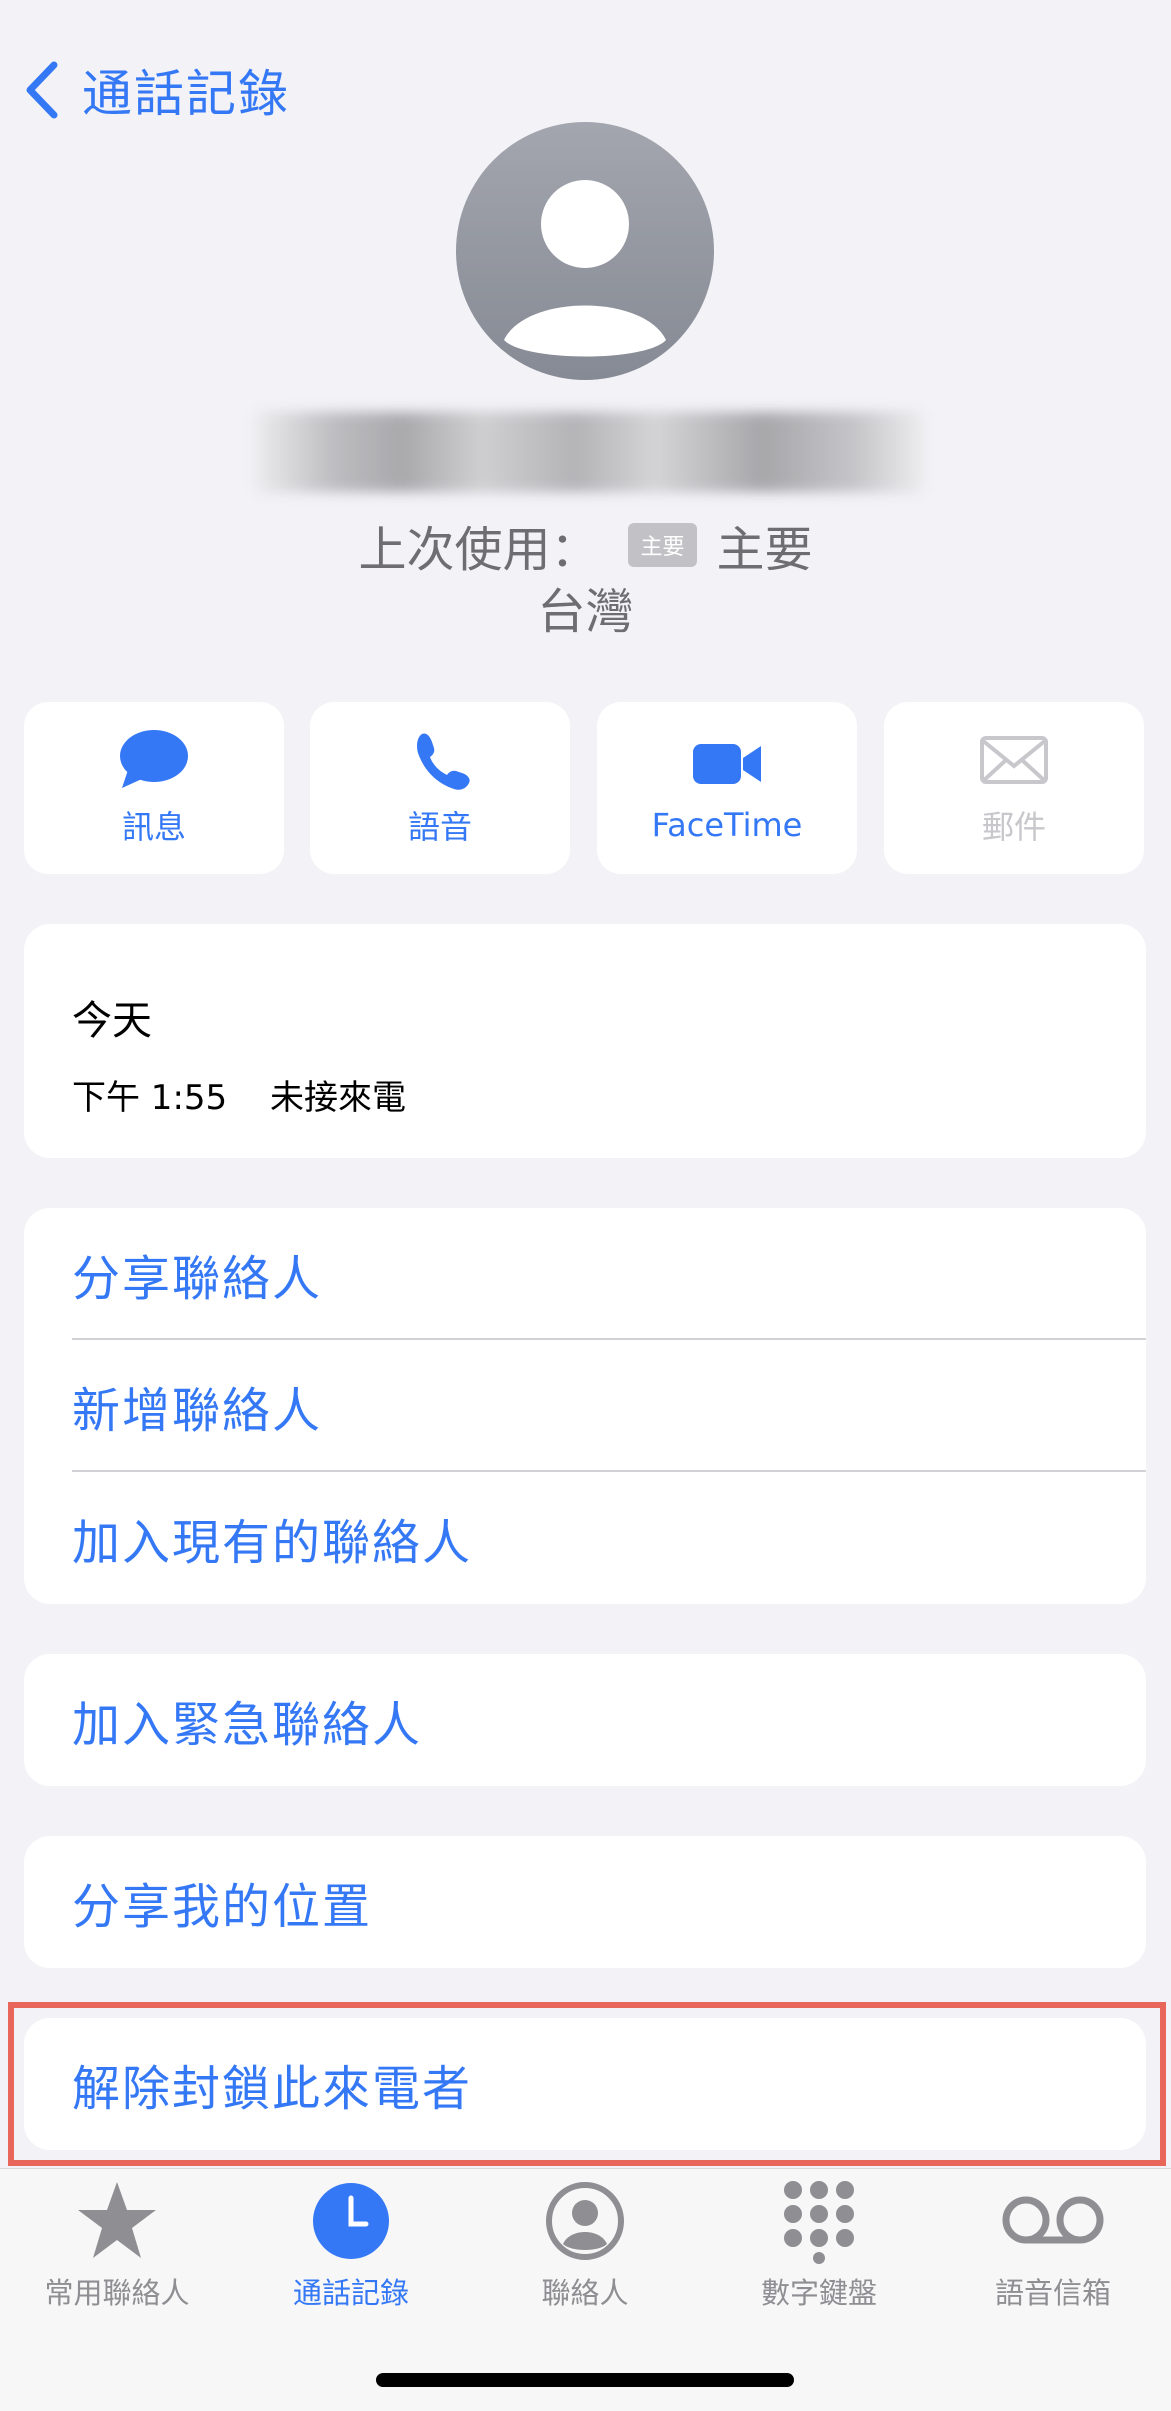  I want to click on tab-recents-label: 通話記錄, so click(350, 2293).